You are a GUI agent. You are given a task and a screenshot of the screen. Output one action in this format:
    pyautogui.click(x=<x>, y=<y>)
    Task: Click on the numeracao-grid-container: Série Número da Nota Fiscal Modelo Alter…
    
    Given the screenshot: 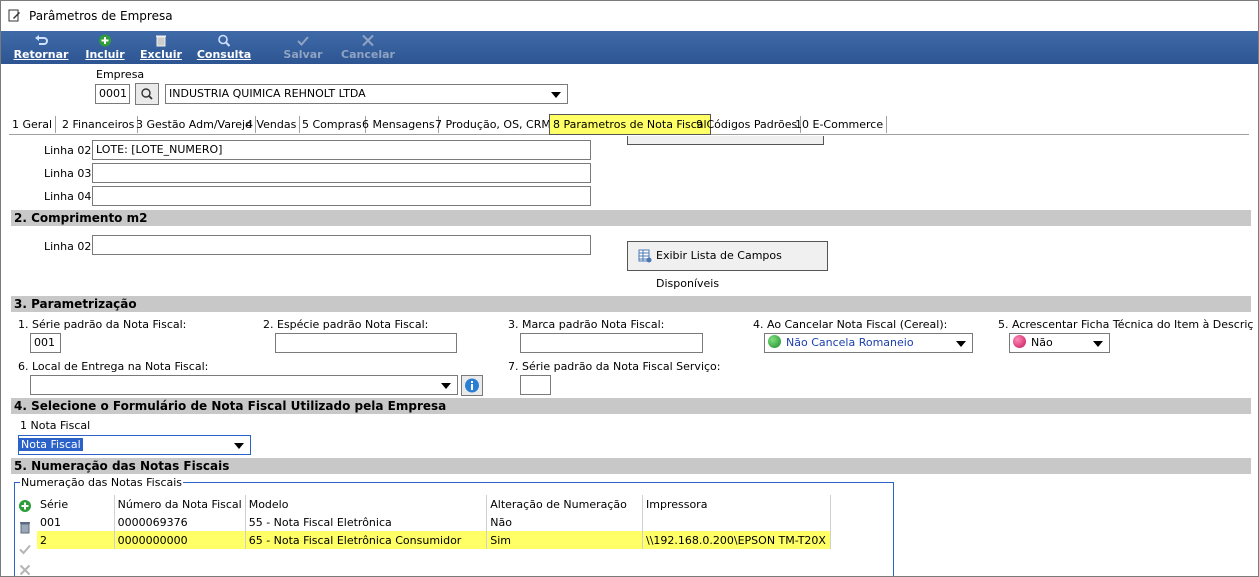 What is the action you would take?
    pyautogui.click(x=437, y=535)
    